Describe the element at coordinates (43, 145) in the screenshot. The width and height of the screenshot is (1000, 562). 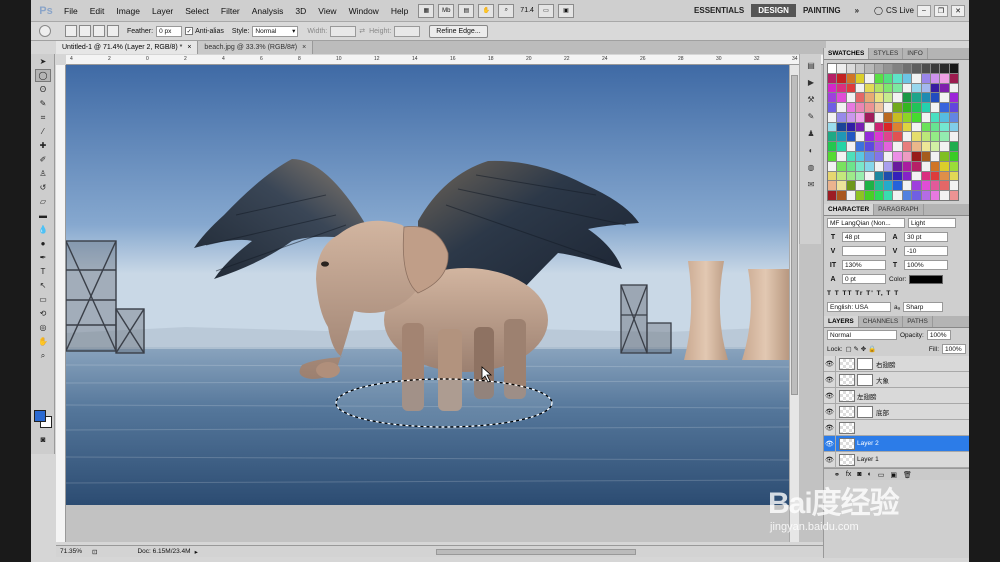
I see `healing-brush-tool-icon: ✚` at that location.